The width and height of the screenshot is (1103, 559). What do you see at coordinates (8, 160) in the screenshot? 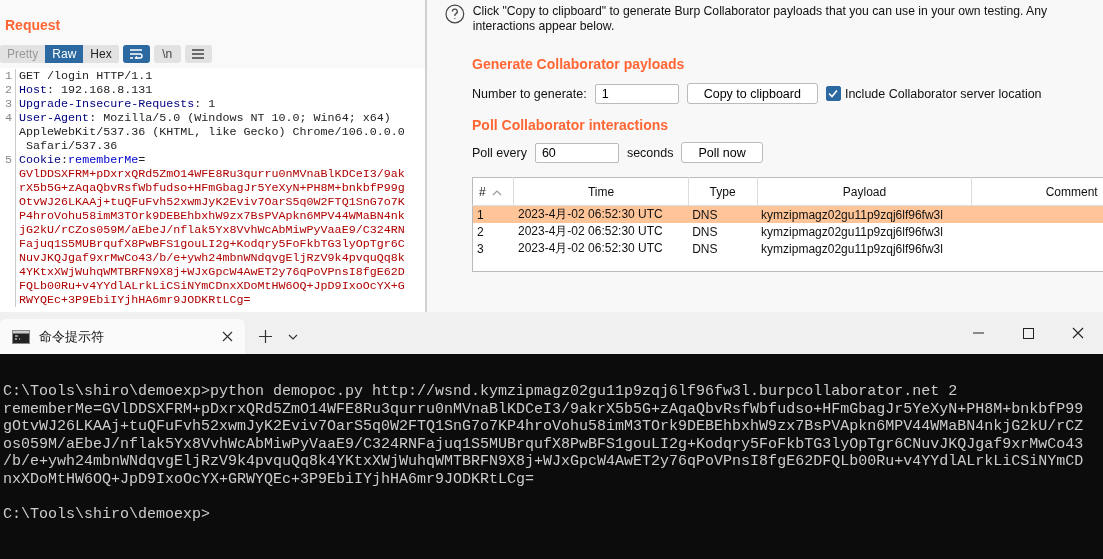
I see `line-number: 5` at bounding box center [8, 160].